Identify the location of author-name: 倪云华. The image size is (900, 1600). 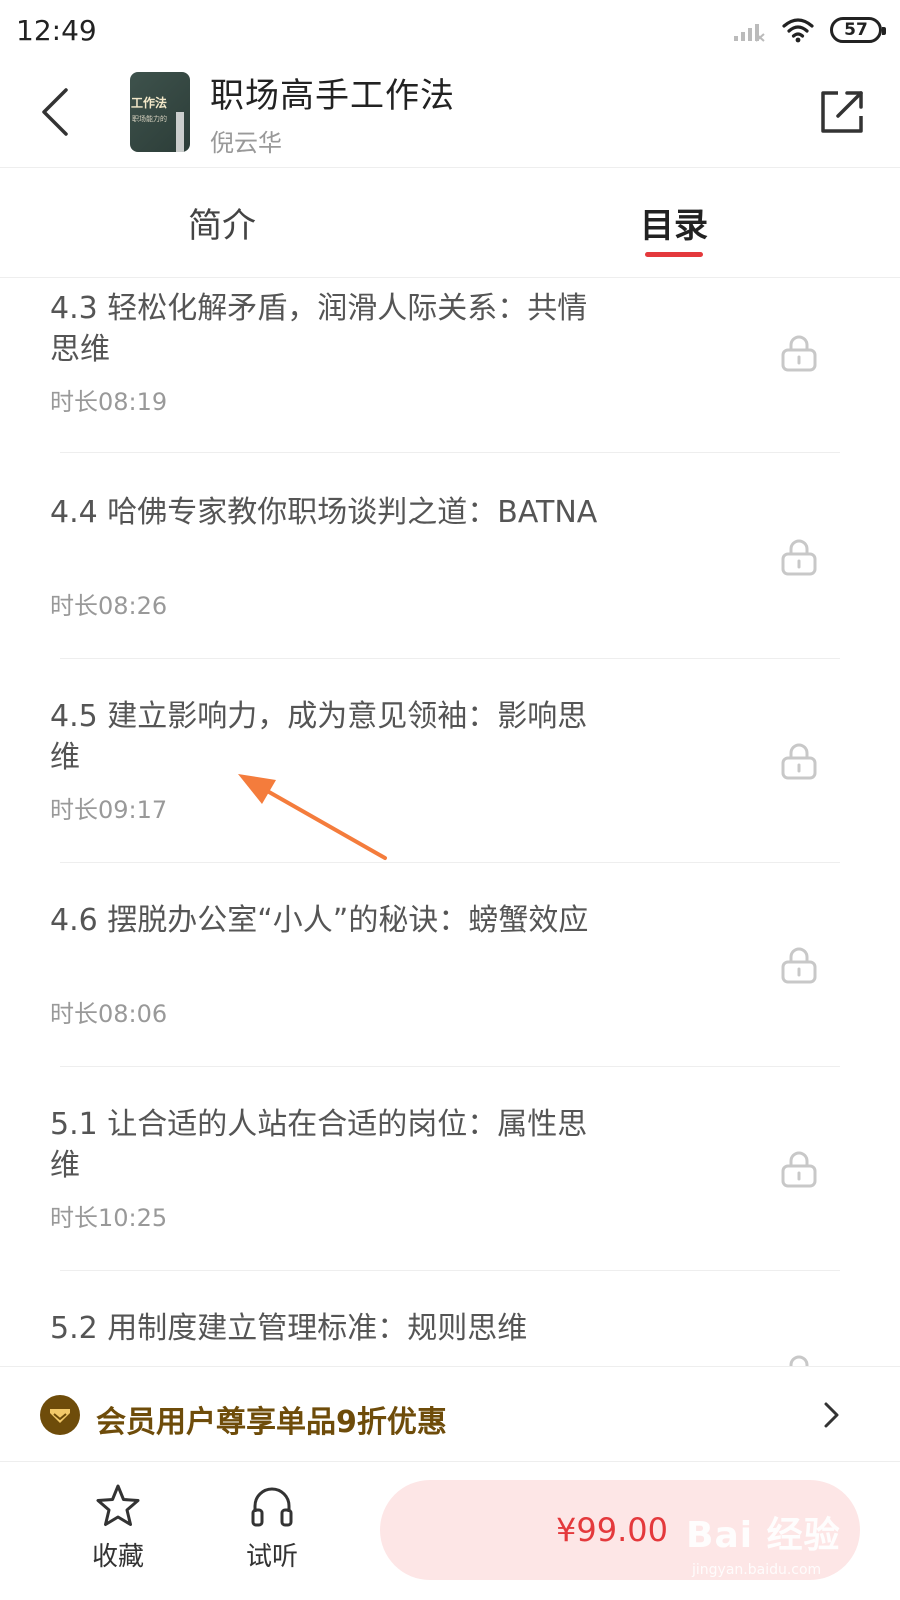
(246, 143).